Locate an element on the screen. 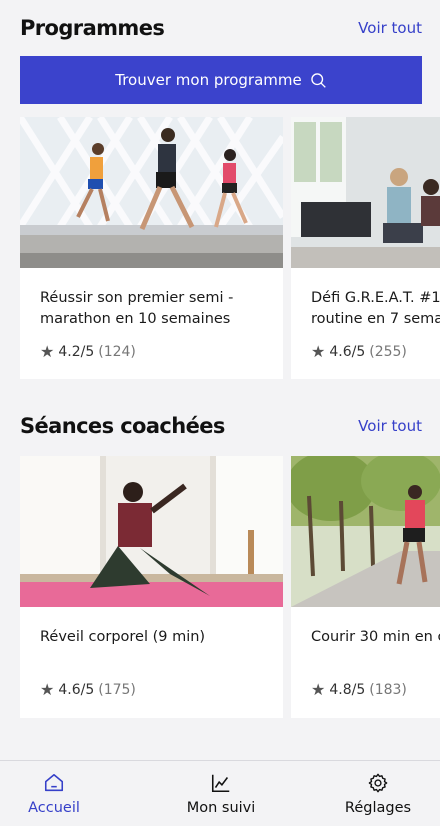 The image size is (440, 826). rating-count: (124) is located at coordinates (117, 351).